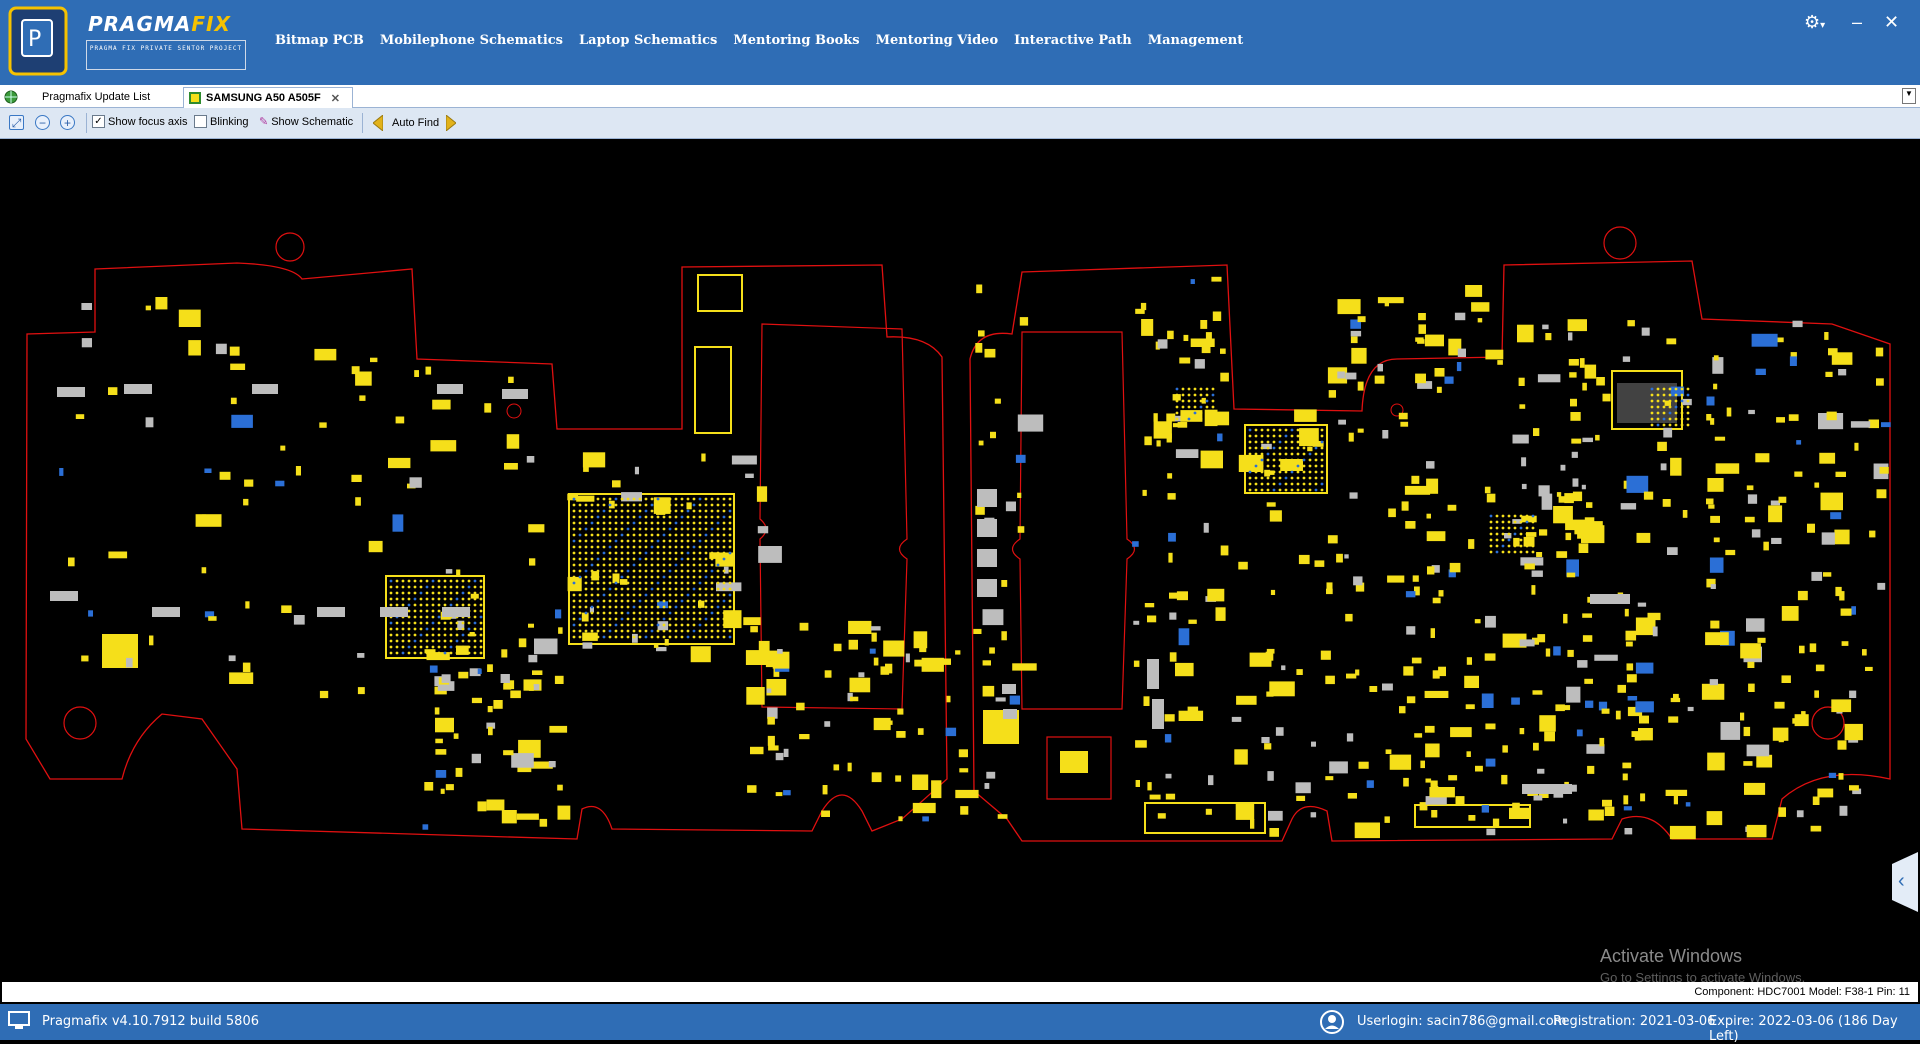  What do you see at coordinates (42, 122) in the screenshot?
I see `zoom-out-icon: −` at bounding box center [42, 122].